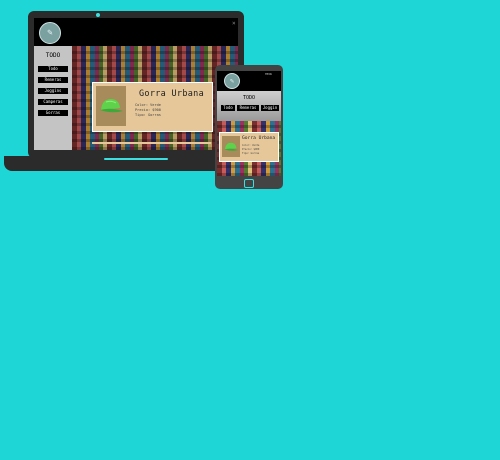 This screenshot has height=460, width=500. I want to click on mobile-cap-icon, so click(231, 146).